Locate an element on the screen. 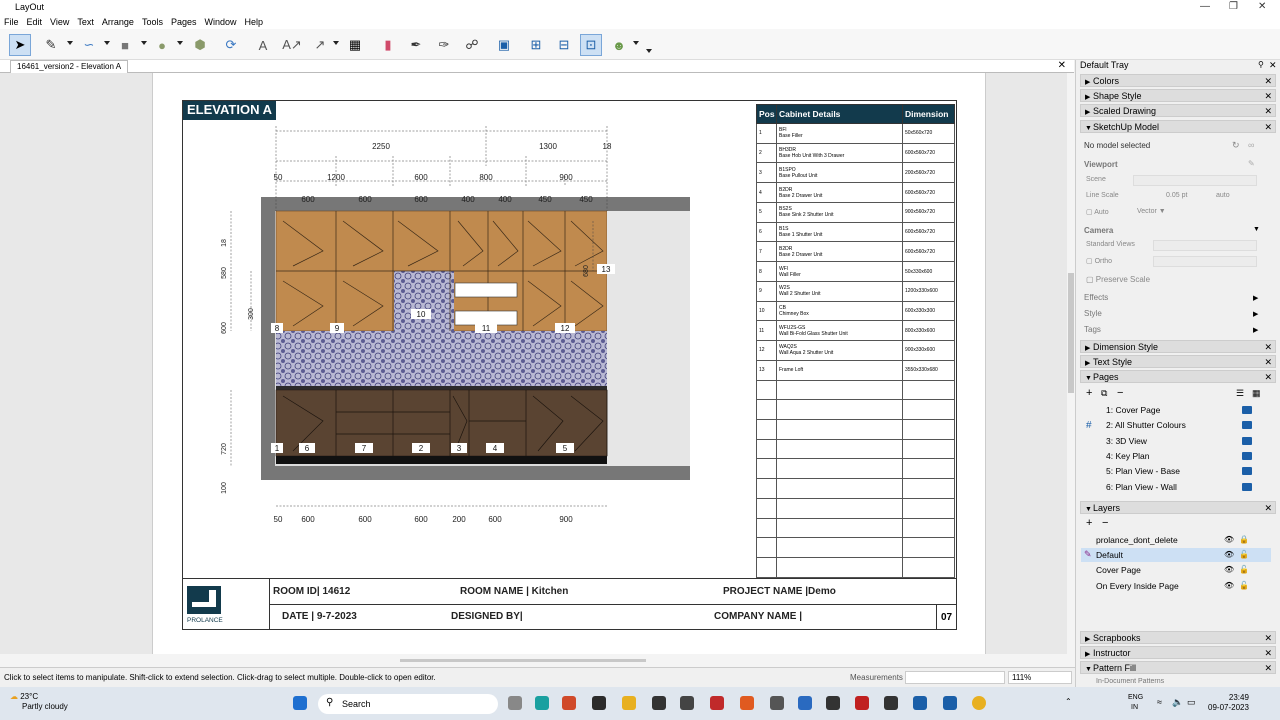  minimize-icon: — is located at coordinates (1205, 6).